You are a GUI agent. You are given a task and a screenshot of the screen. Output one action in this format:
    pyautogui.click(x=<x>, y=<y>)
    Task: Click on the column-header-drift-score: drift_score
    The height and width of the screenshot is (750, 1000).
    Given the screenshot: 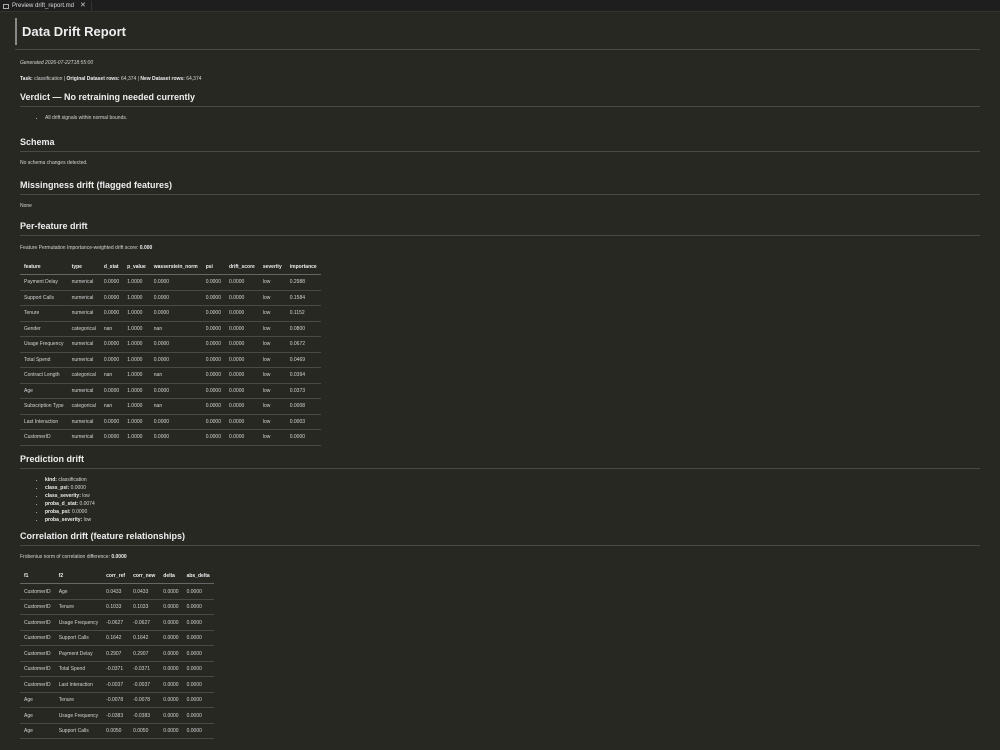 What is the action you would take?
    pyautogui.click(x=241, y=267)
    